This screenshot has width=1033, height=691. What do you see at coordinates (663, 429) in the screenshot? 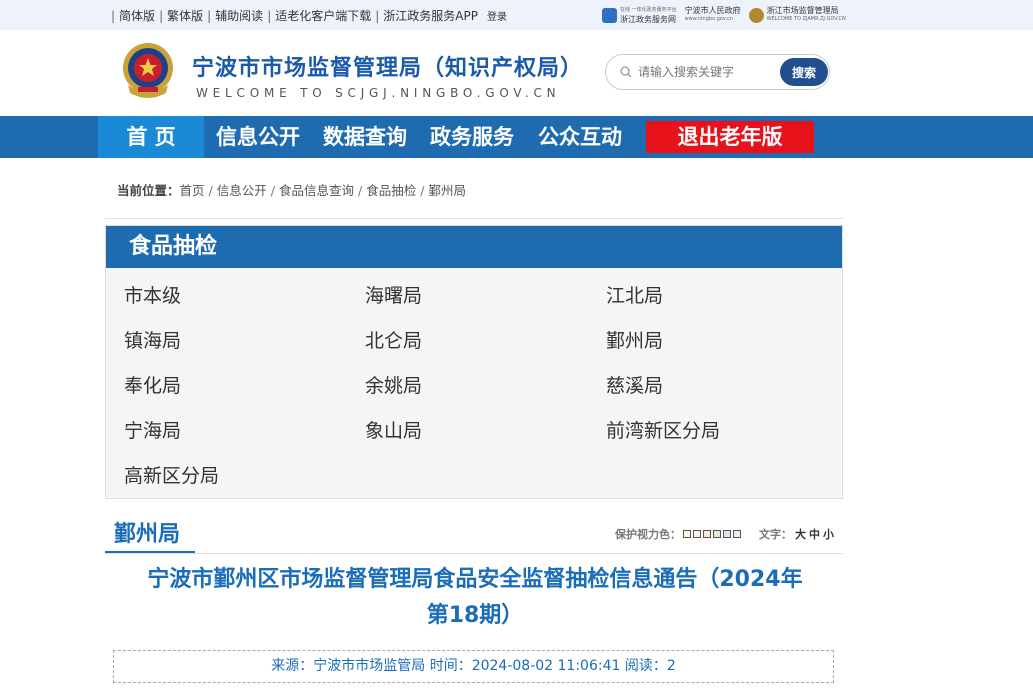
I see `category-item: 前湾新区分局` at bounding box center [663, 429].